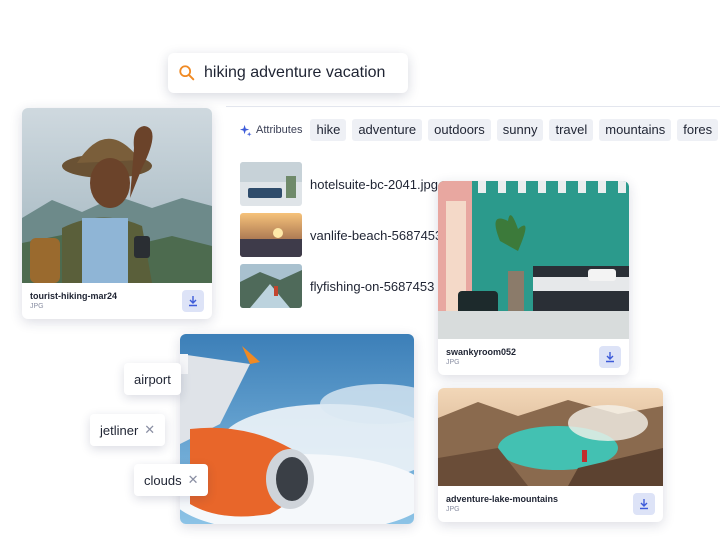 Image resolution: width=720 pixels, height=540 pixels. I want to click on search-bar: hiking adventure vacation, so click(288, 73).